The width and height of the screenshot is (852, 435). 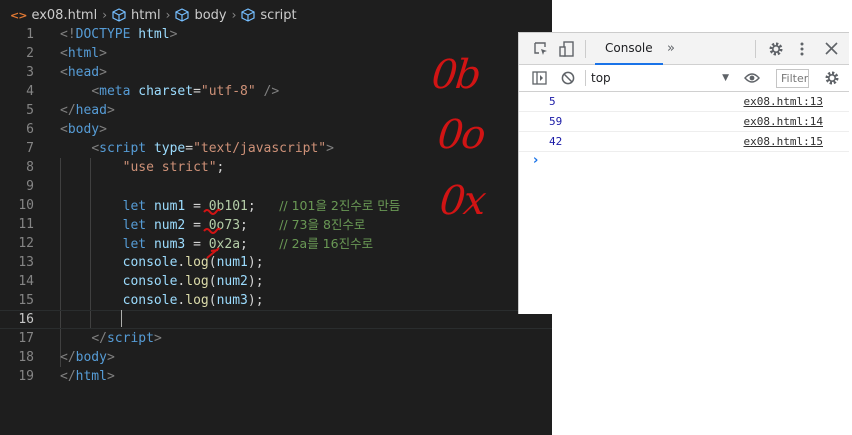 What do you see at coordinates (340, 205) in the screenshot?
I see `code-comment: // 101을 2진수로 만듬` at bounding box center [340, 205].